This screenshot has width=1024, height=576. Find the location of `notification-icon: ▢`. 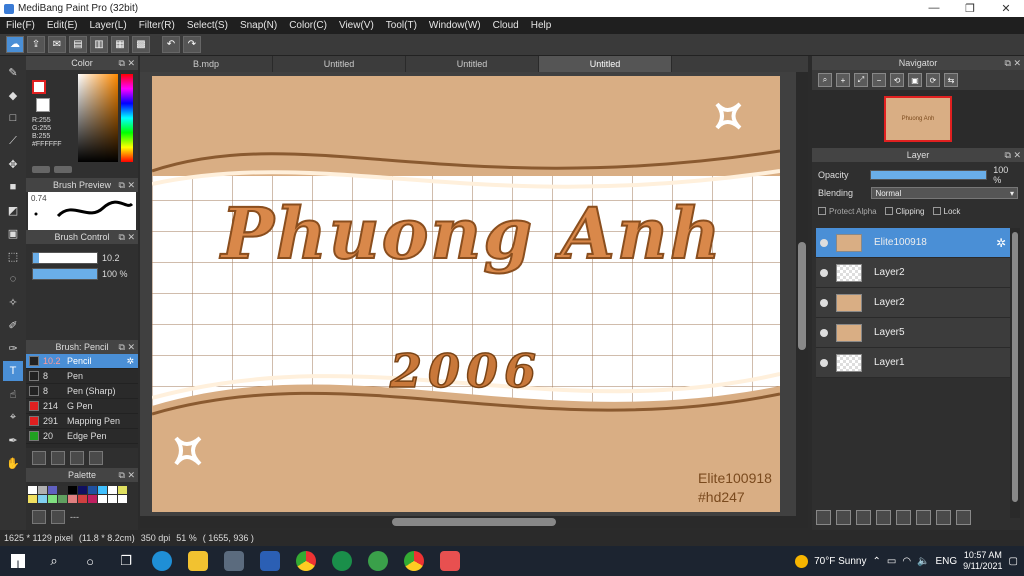

notification-icon: ▢ is located at coordinates (1013, 561).